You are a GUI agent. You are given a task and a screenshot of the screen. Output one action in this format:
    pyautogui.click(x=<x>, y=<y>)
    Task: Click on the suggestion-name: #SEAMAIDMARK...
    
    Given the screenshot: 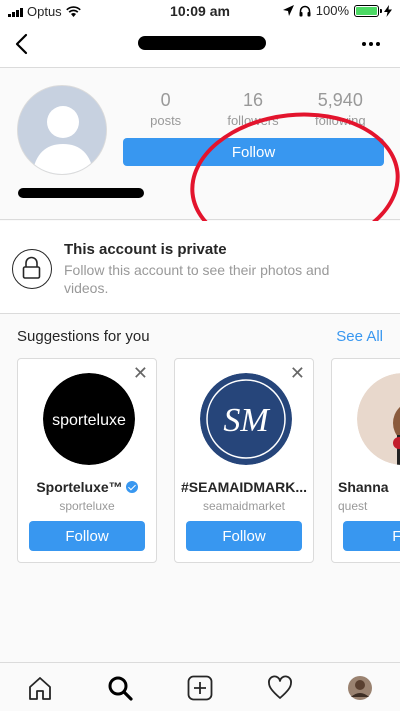 What is the action you would take?
    pyautogui.click(x=244, y=487)
    